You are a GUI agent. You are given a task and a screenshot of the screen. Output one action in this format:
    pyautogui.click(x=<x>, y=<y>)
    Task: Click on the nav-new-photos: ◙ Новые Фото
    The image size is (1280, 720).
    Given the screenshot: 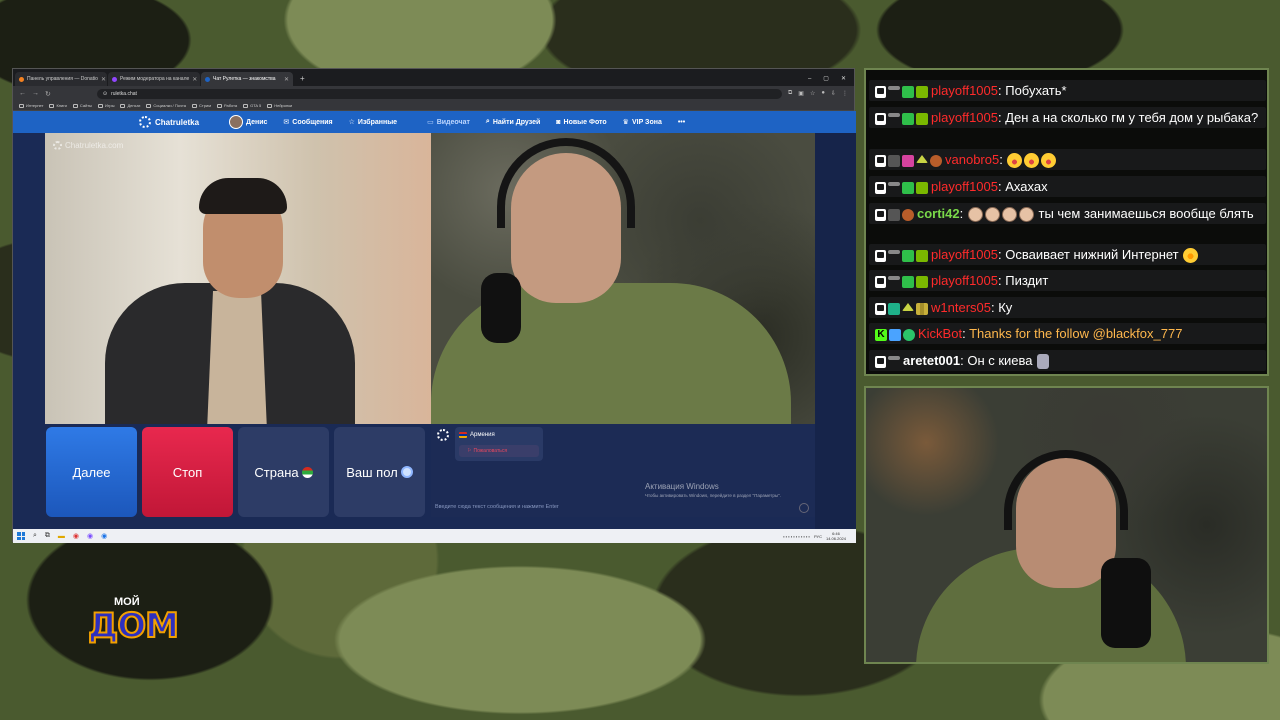 What is the action you would take?
    pyautogui.click(x=581, y=122)
    